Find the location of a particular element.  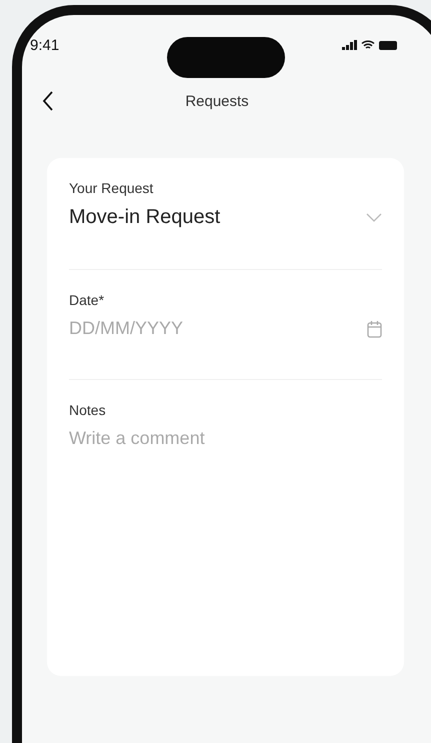

signal-icon is located at coordinates (349, 45).